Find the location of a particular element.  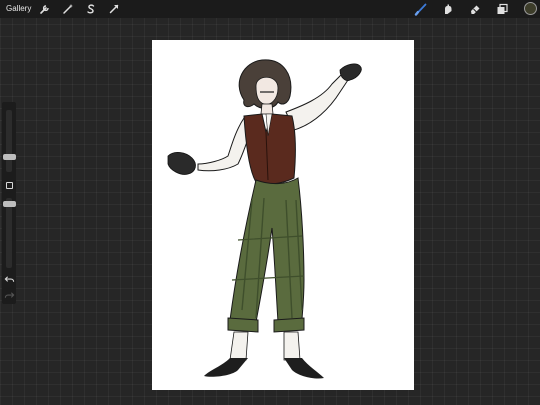

undo-icon is located at coordinates (9, 279).